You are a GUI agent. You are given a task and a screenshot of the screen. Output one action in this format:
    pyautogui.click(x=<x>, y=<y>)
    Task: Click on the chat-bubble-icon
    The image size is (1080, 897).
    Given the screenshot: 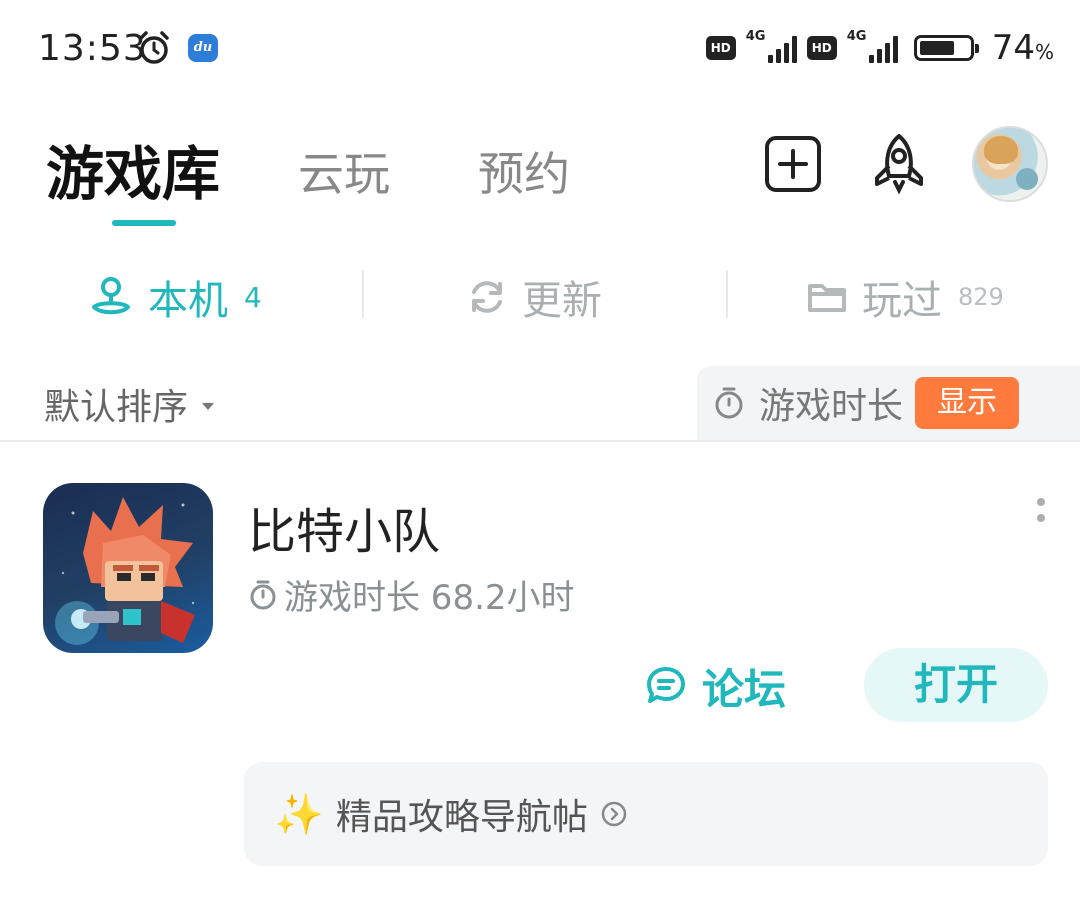 What is the action you would take?
    pyautogui.click(x=666, y=685)
    